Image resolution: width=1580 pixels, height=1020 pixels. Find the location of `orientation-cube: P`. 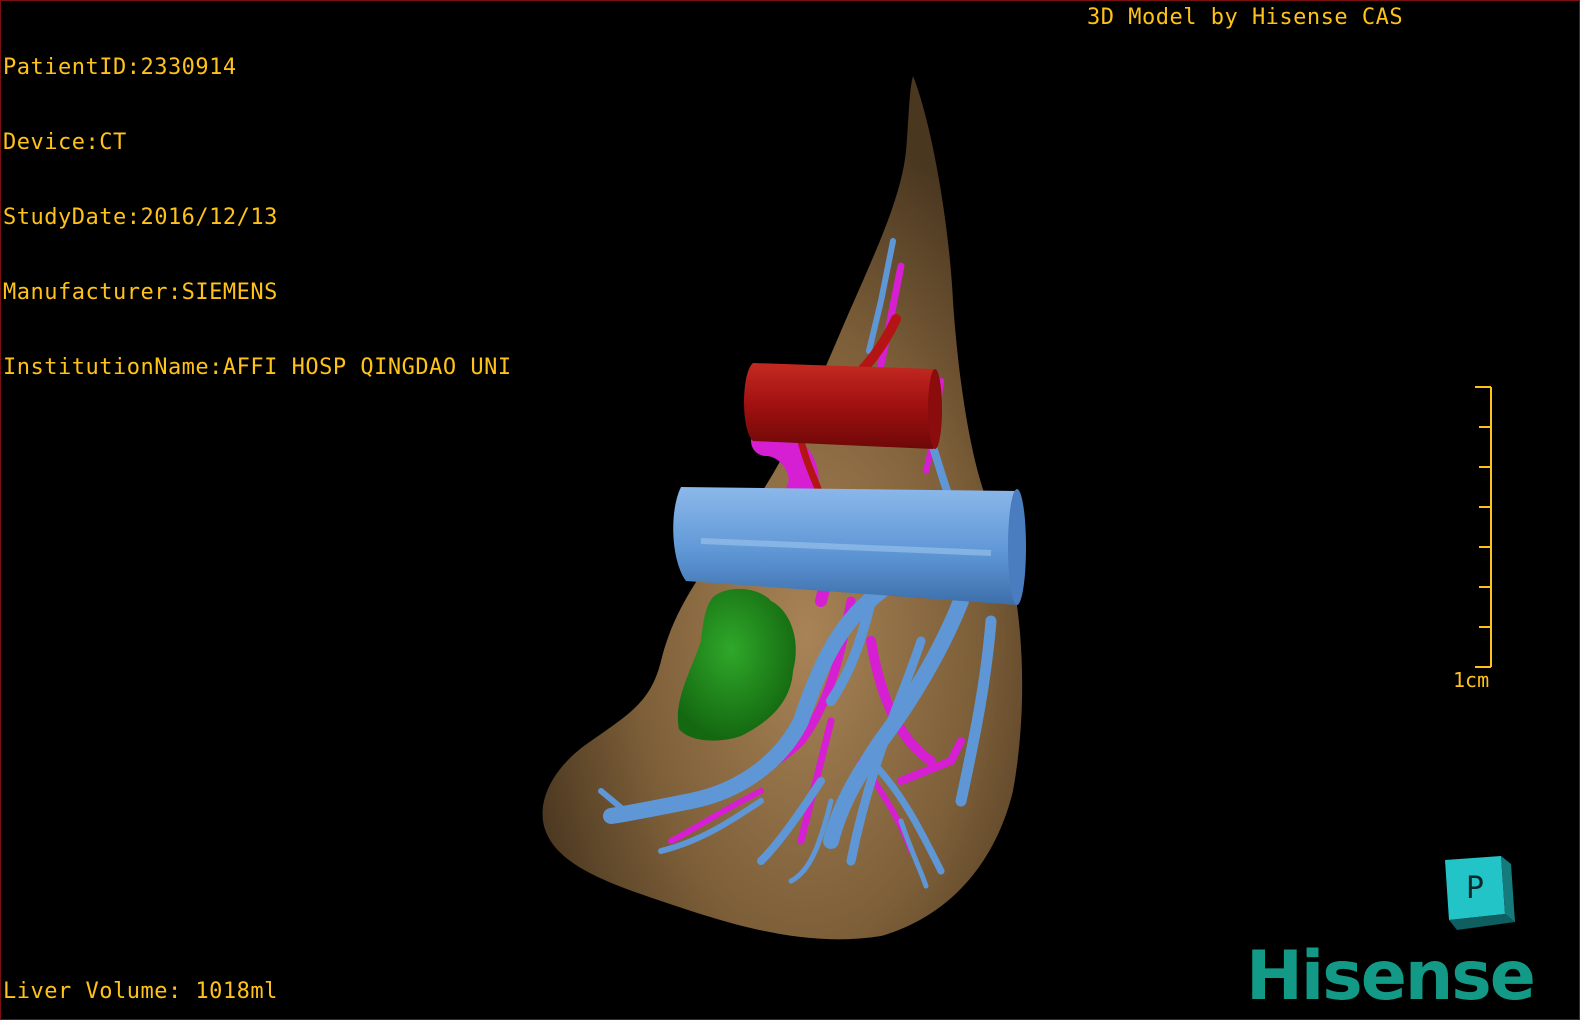

orientation-cube: P is located at coordinates (1480, 895).